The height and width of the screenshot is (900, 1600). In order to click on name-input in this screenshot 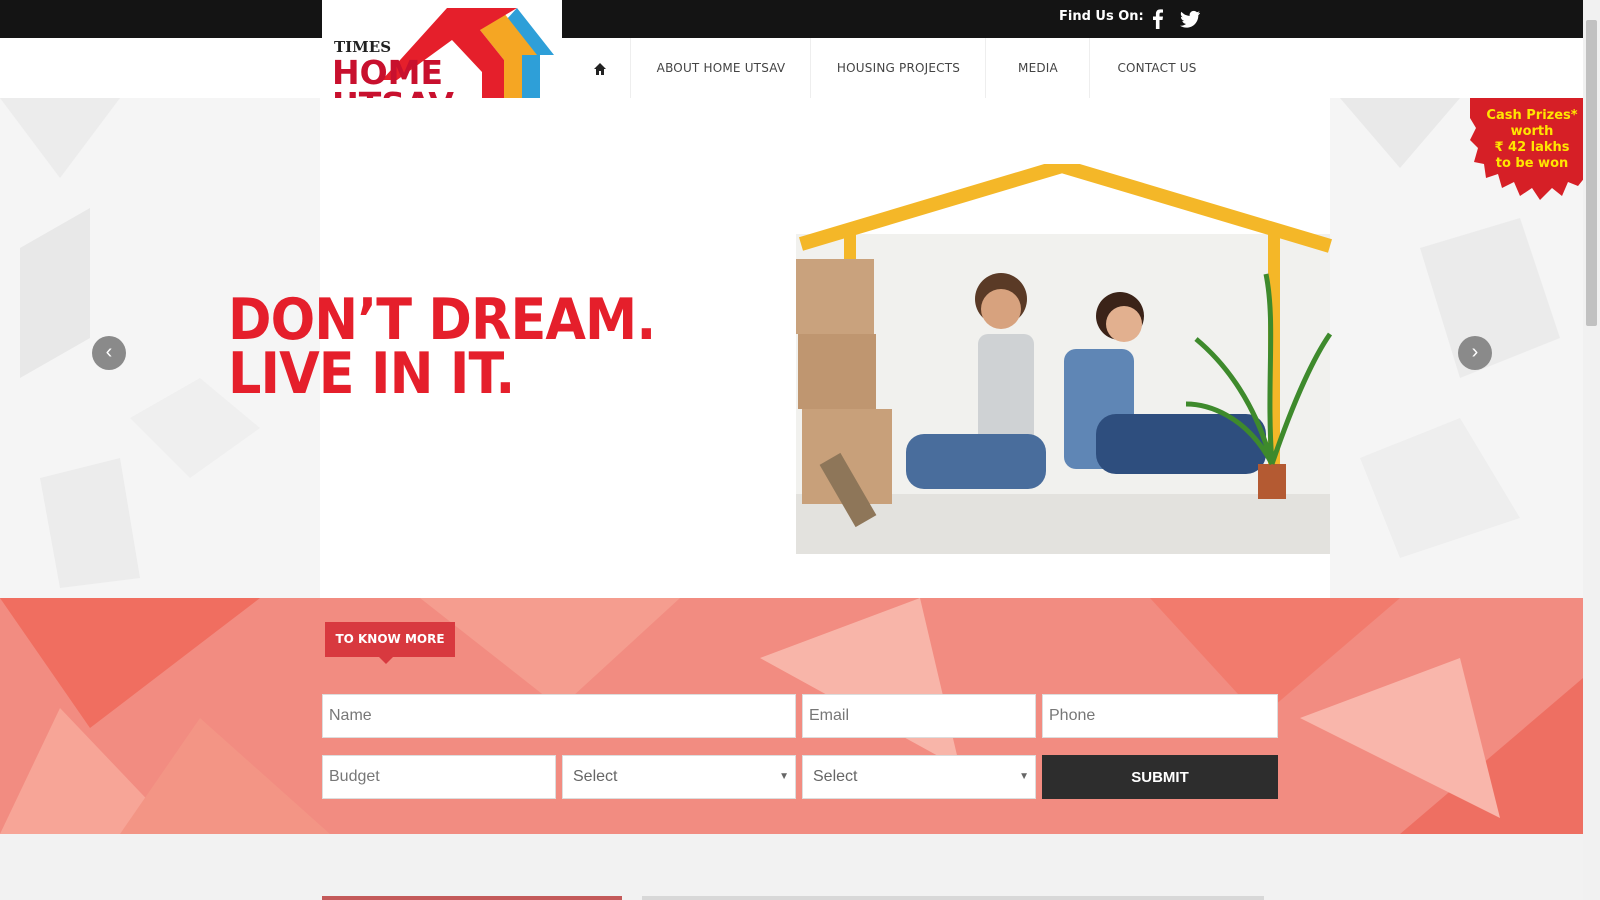, I will do `click(559, 716)`.